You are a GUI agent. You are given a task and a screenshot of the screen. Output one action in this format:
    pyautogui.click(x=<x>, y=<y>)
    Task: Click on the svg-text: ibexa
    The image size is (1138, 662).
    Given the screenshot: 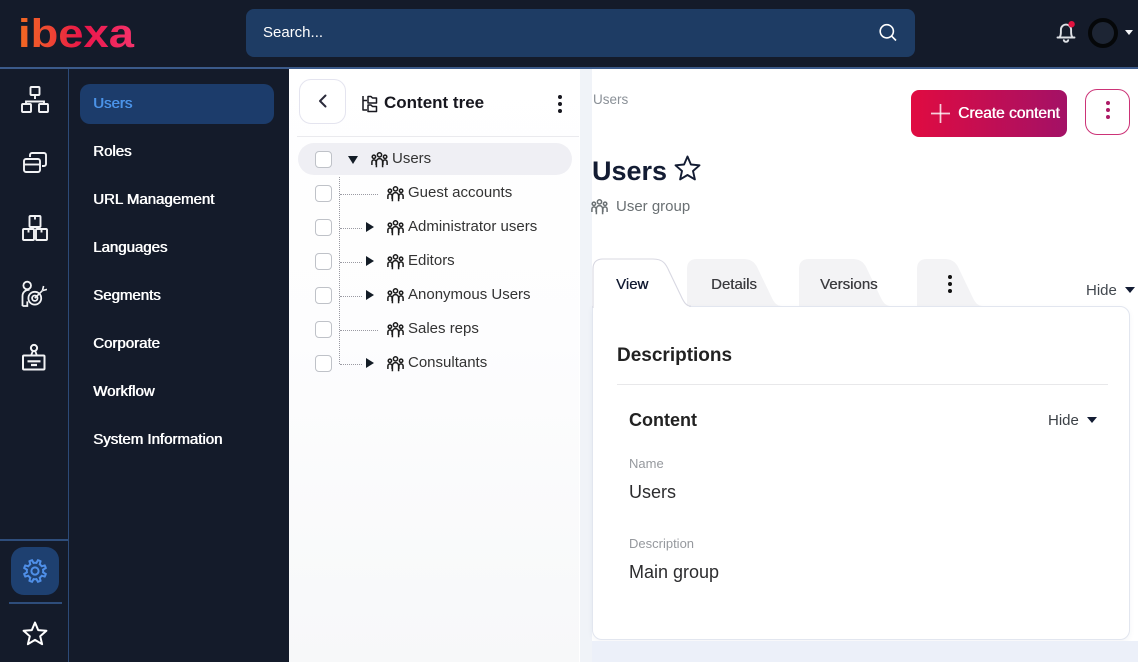 What is the action you would take?
    pyautogui.click(x=76, y=34)
    